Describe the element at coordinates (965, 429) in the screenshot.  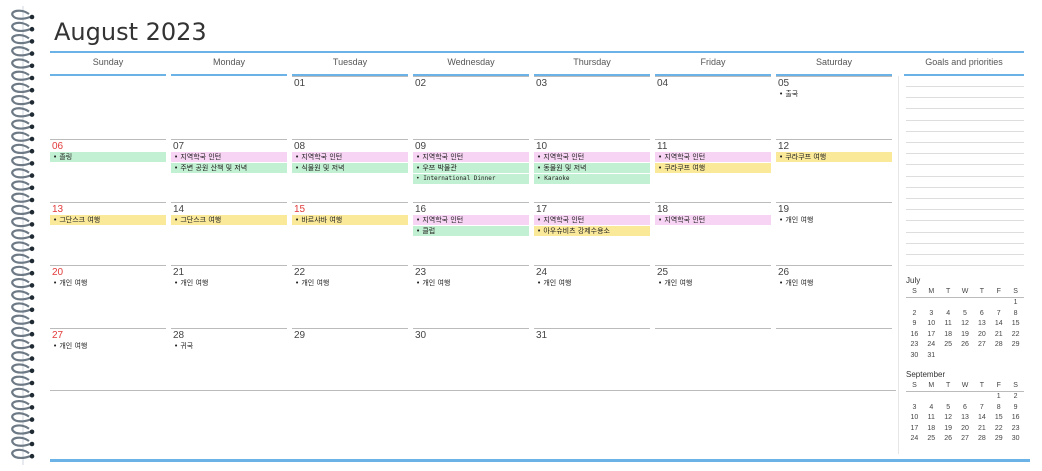
I see `mini-day: 20` at that location.